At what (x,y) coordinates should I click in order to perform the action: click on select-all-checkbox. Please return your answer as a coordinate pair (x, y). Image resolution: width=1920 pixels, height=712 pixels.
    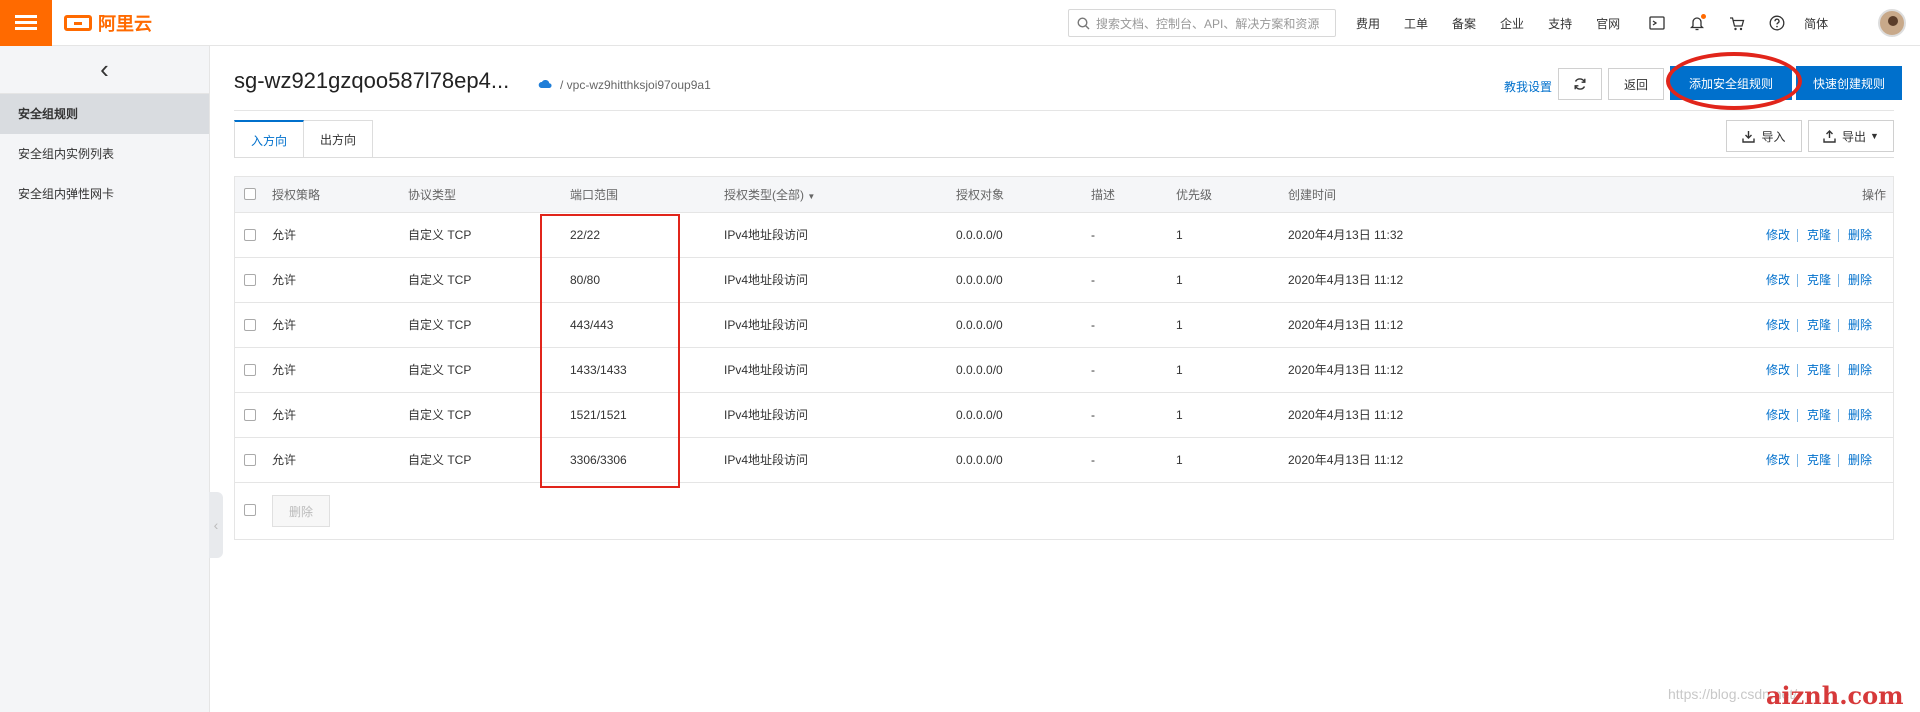
    Looking at the image, I should click on (250, 194).